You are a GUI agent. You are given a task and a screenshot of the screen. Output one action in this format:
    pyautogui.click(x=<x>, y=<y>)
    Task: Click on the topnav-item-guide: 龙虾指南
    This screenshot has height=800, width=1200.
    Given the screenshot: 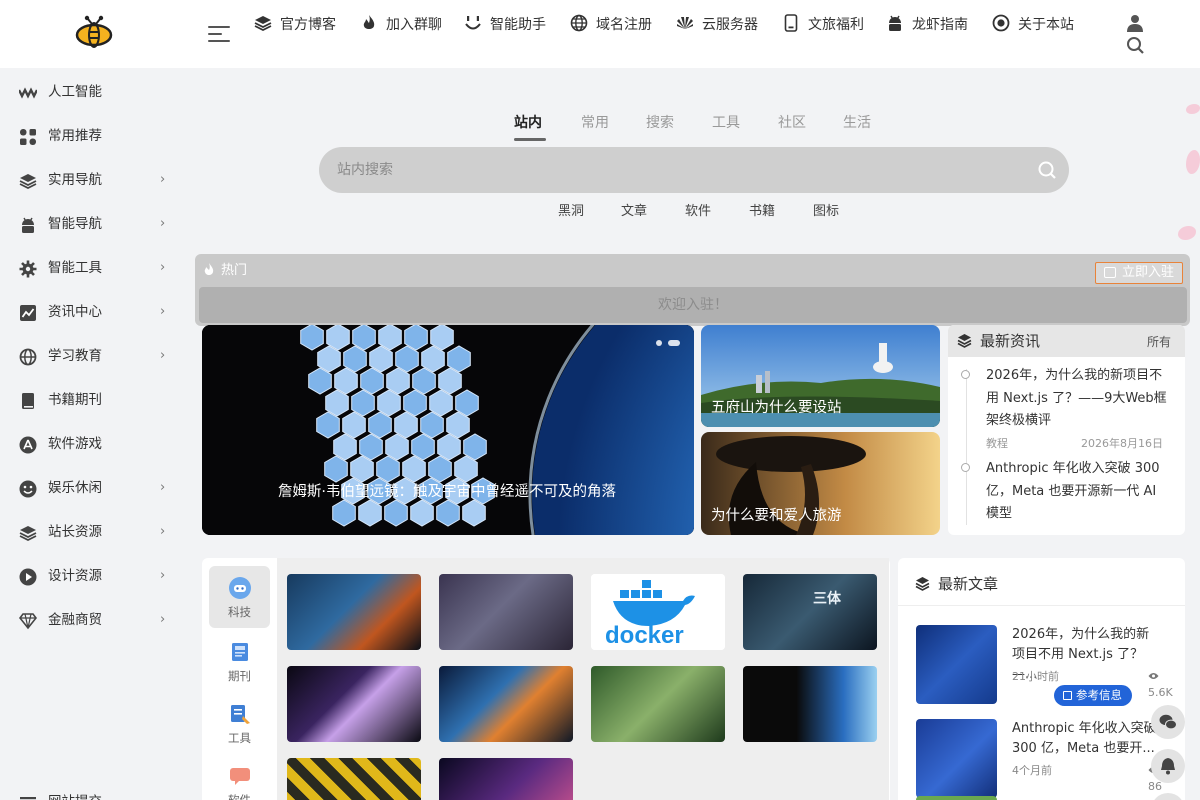 What is the action you would take?
    pyautogui.click(x=934, y=25)
    